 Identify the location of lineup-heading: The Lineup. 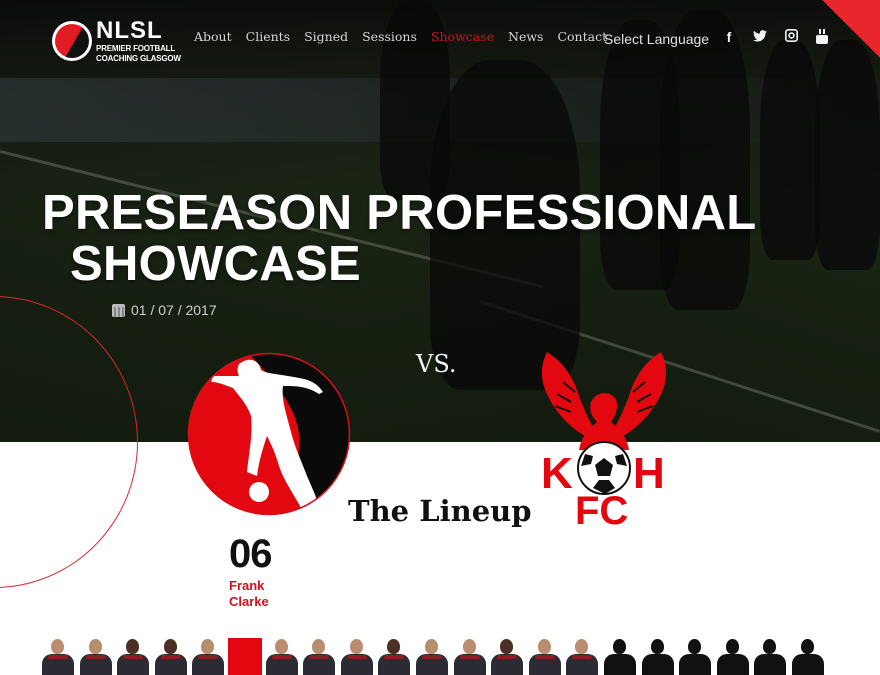
(440, 511).